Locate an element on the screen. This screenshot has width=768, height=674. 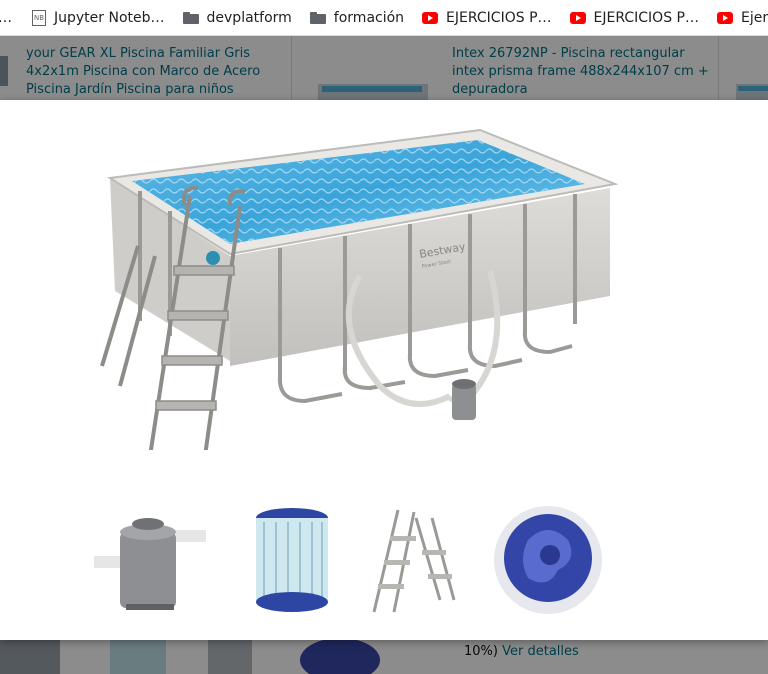
bookmark-formacion: formación is located at coordinates (357, 17).